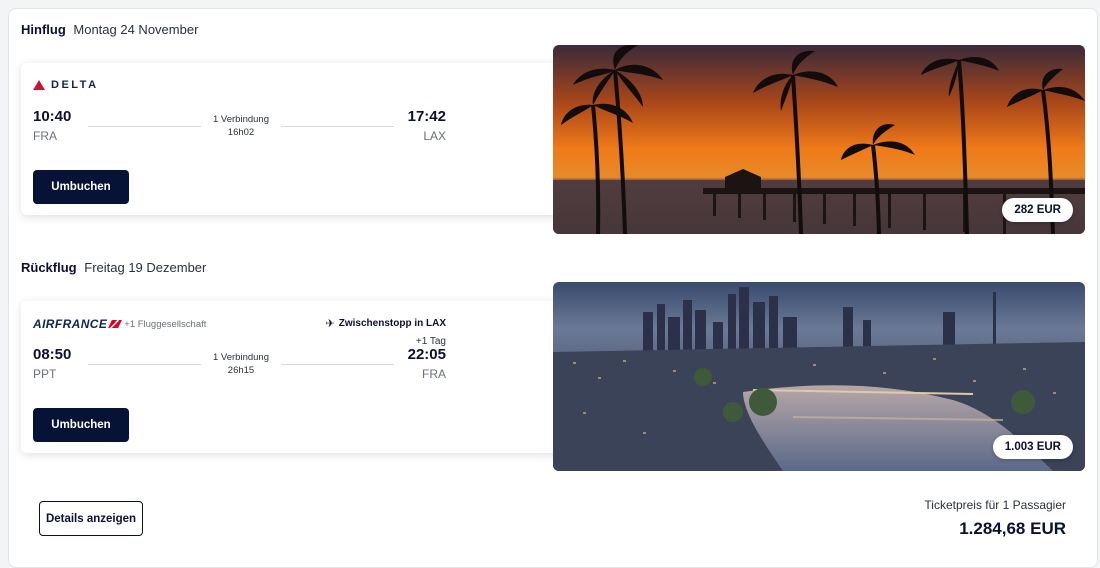  What do you see at coordinates (81, 187) in the screenshot?
I see `outbound-rebook-button: Umbuchen` at bounding box center [81, 187].